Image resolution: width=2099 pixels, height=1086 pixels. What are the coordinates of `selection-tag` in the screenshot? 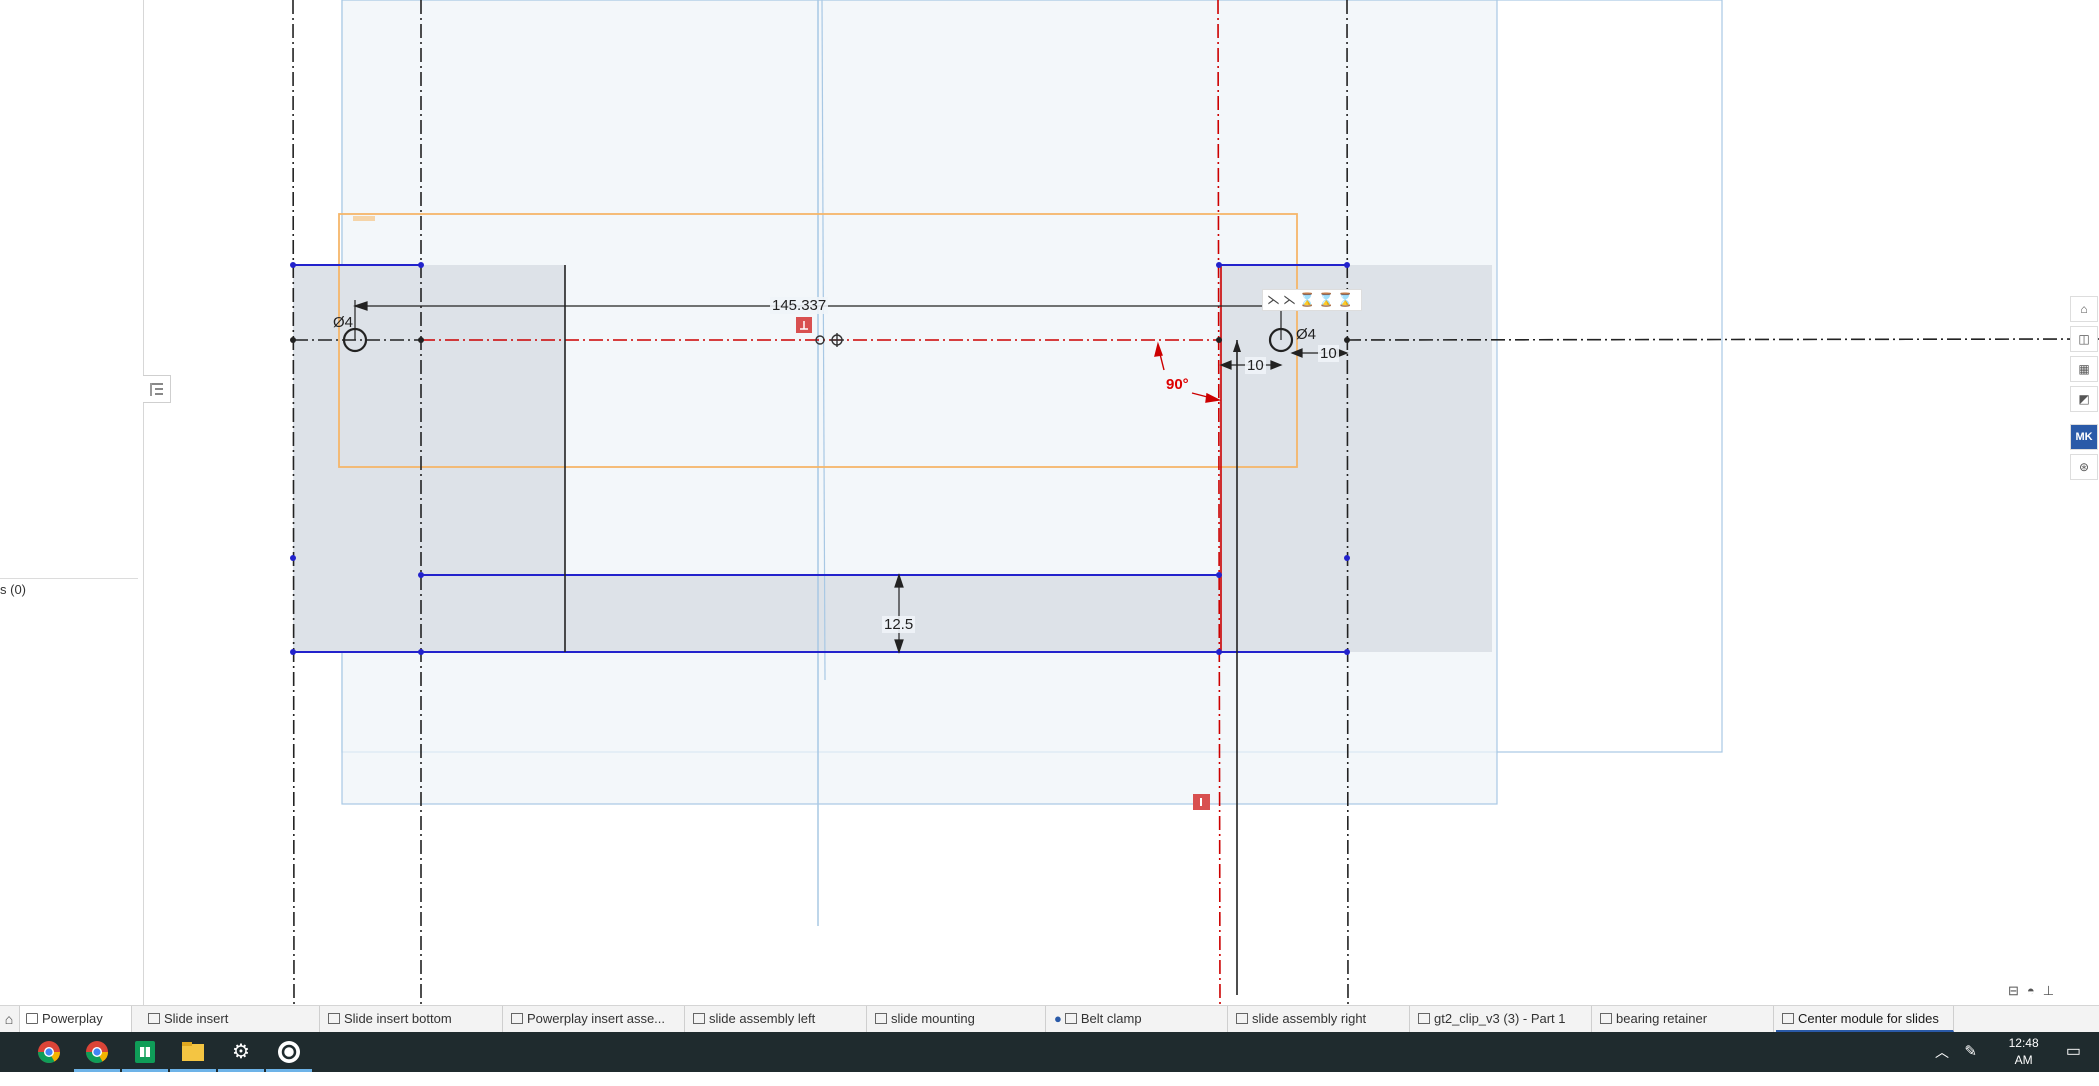 It's located at (364, 218).